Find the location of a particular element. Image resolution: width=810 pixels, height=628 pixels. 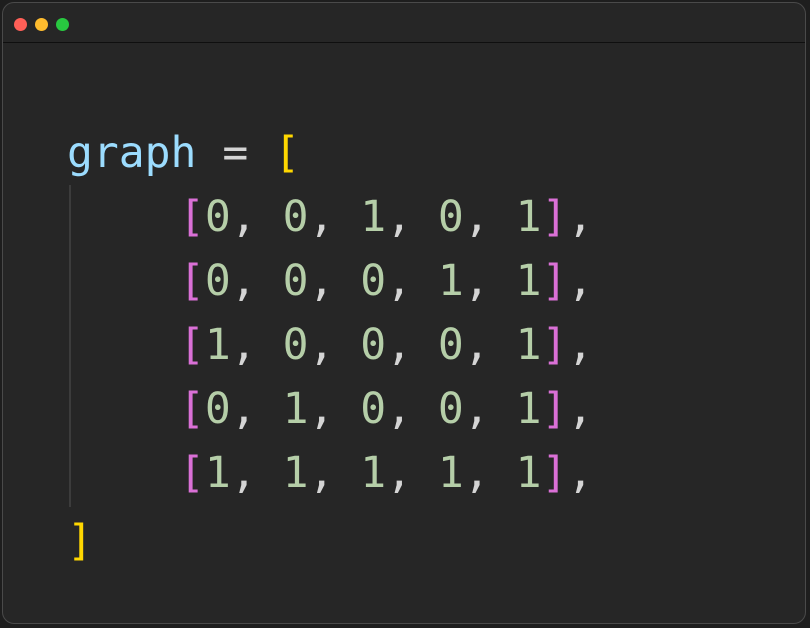

outer-open-bracket: [ is located at coordinates (287, 153).